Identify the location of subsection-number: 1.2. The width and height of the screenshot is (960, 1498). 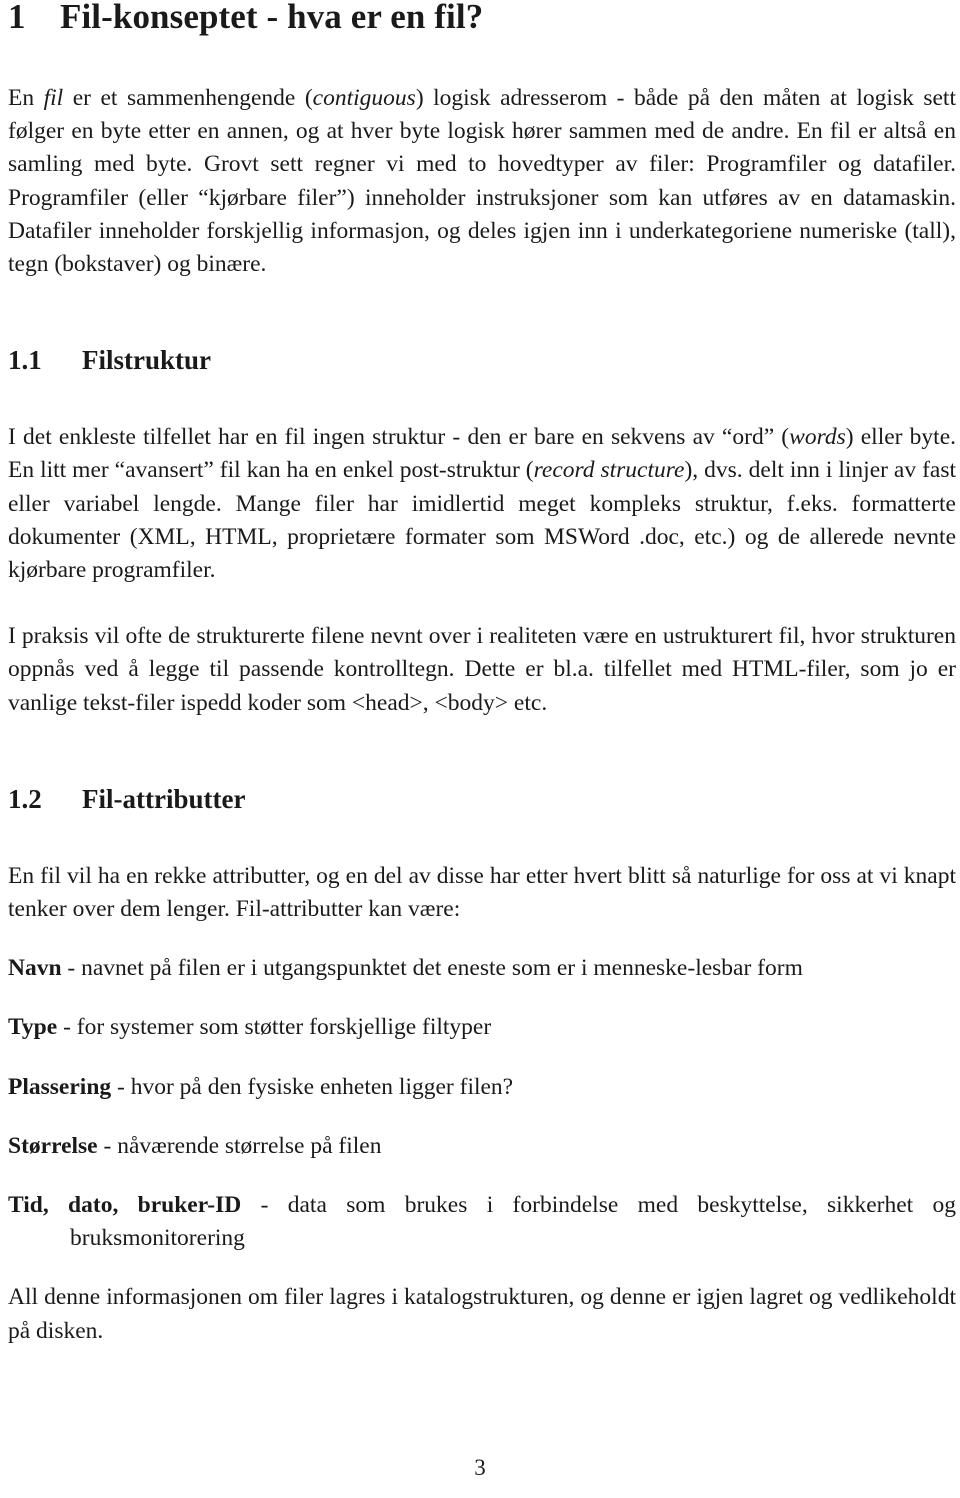
(25, 798).